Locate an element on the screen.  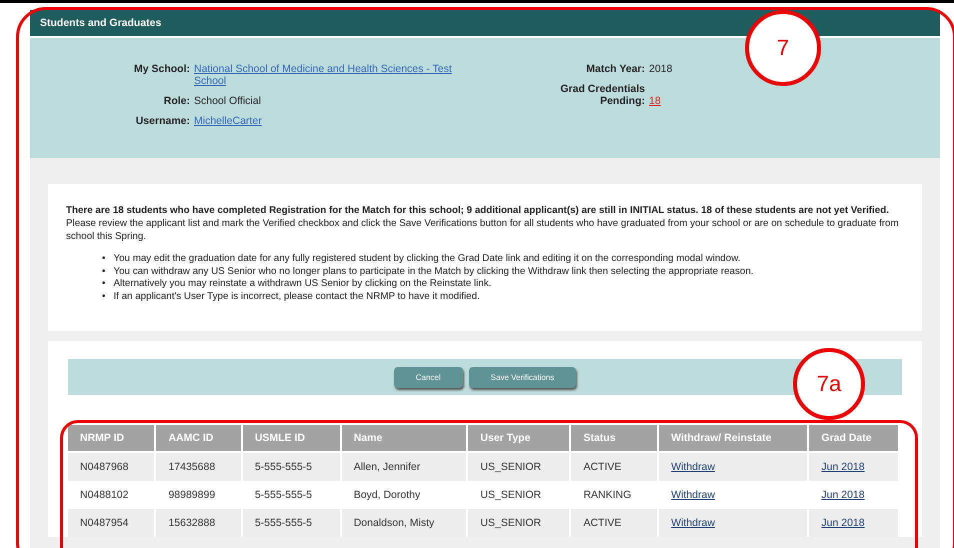
column-header: USMLE ID is located at coordinates (291, 439).